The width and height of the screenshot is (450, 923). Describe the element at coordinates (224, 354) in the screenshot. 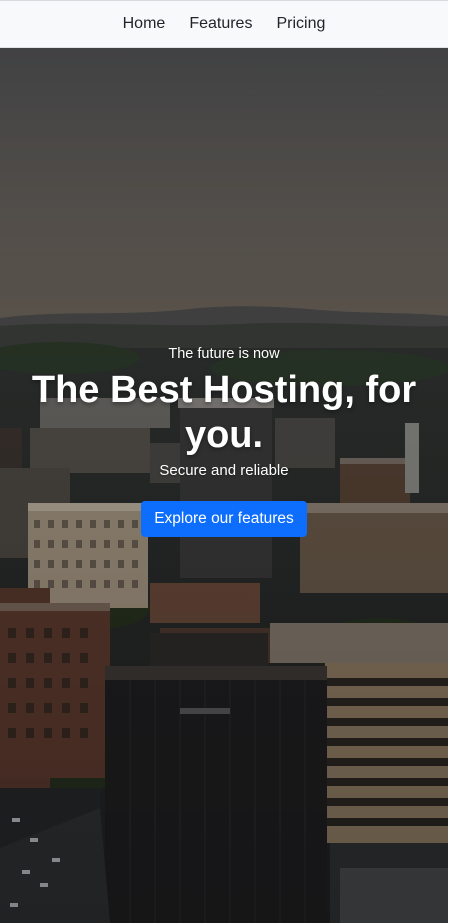

I see `hero-tagline: The future is now` at that location.